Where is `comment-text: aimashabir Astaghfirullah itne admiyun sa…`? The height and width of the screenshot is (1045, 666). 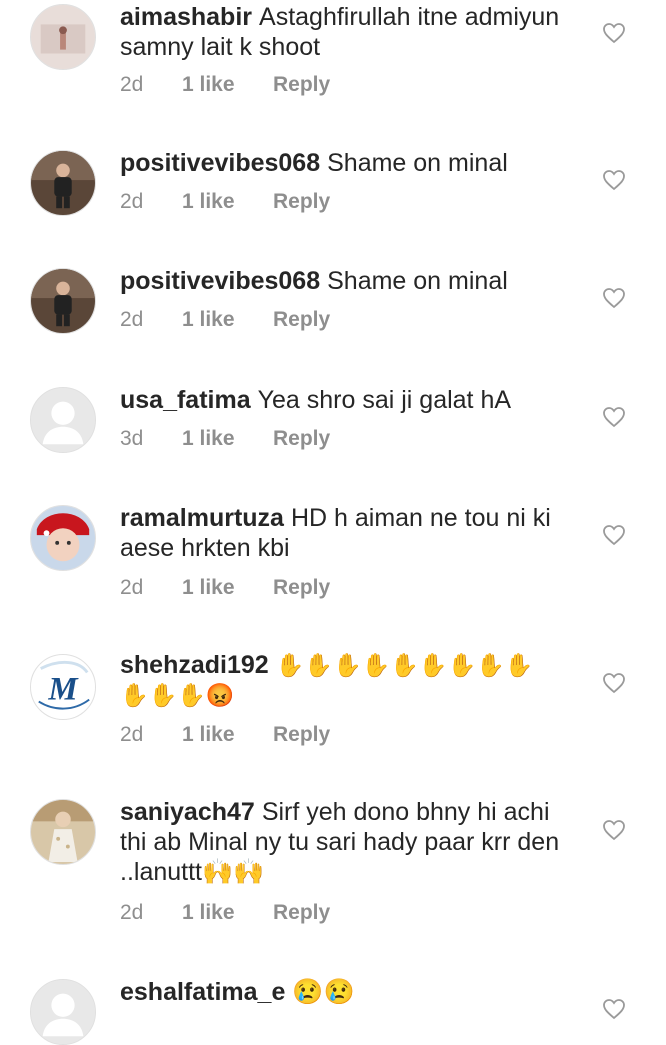
comment-text: aimashabir Astaghfirullah itne admiyun sa… is located at coordinates (340, 32).